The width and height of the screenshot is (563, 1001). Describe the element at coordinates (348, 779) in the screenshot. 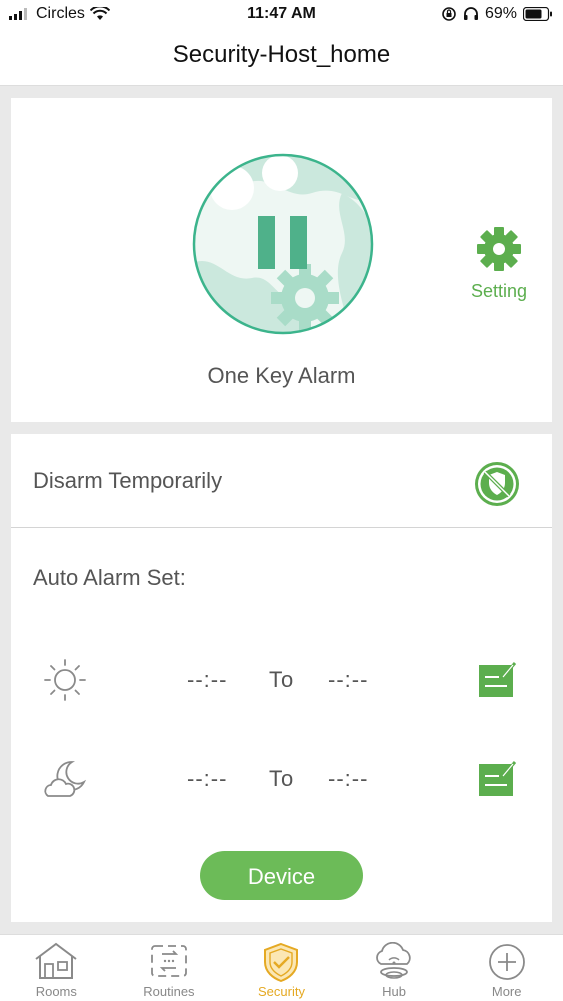

I see `night-end-time: --:--` at that location.